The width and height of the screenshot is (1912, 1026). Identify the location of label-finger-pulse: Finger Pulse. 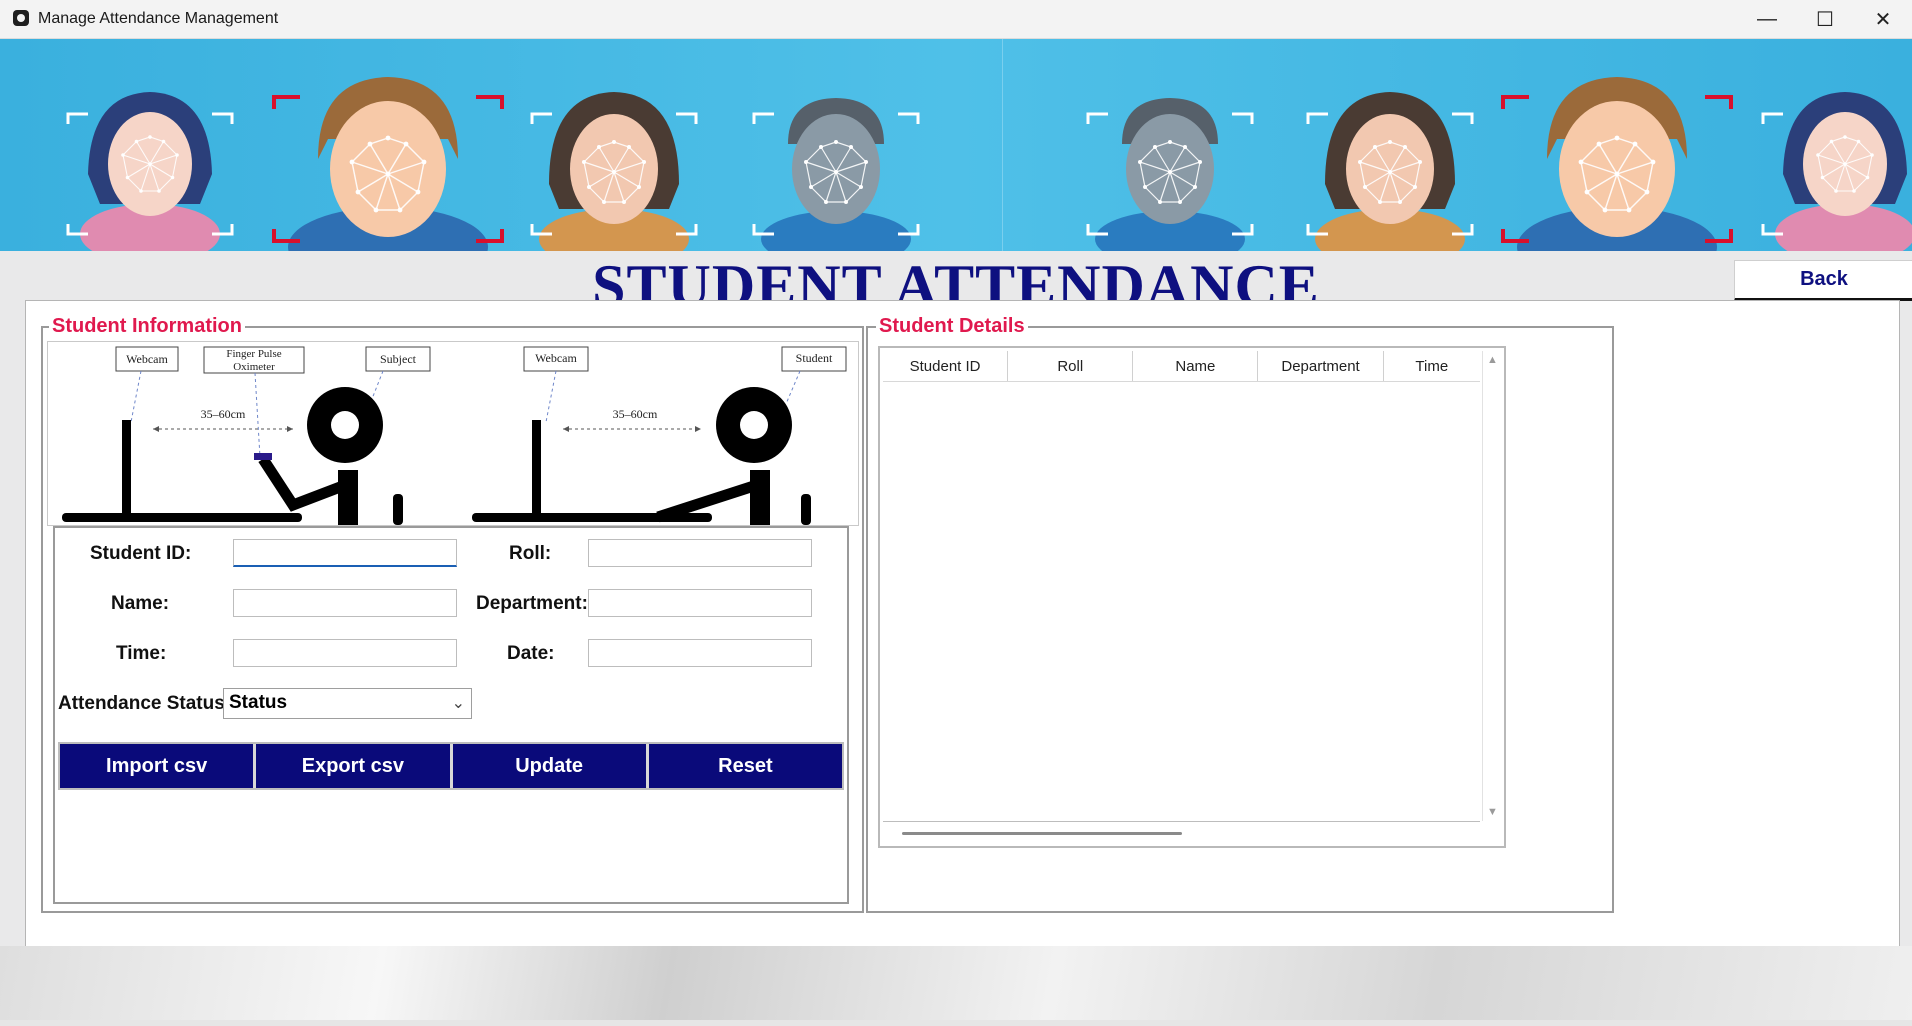
(253, 354).